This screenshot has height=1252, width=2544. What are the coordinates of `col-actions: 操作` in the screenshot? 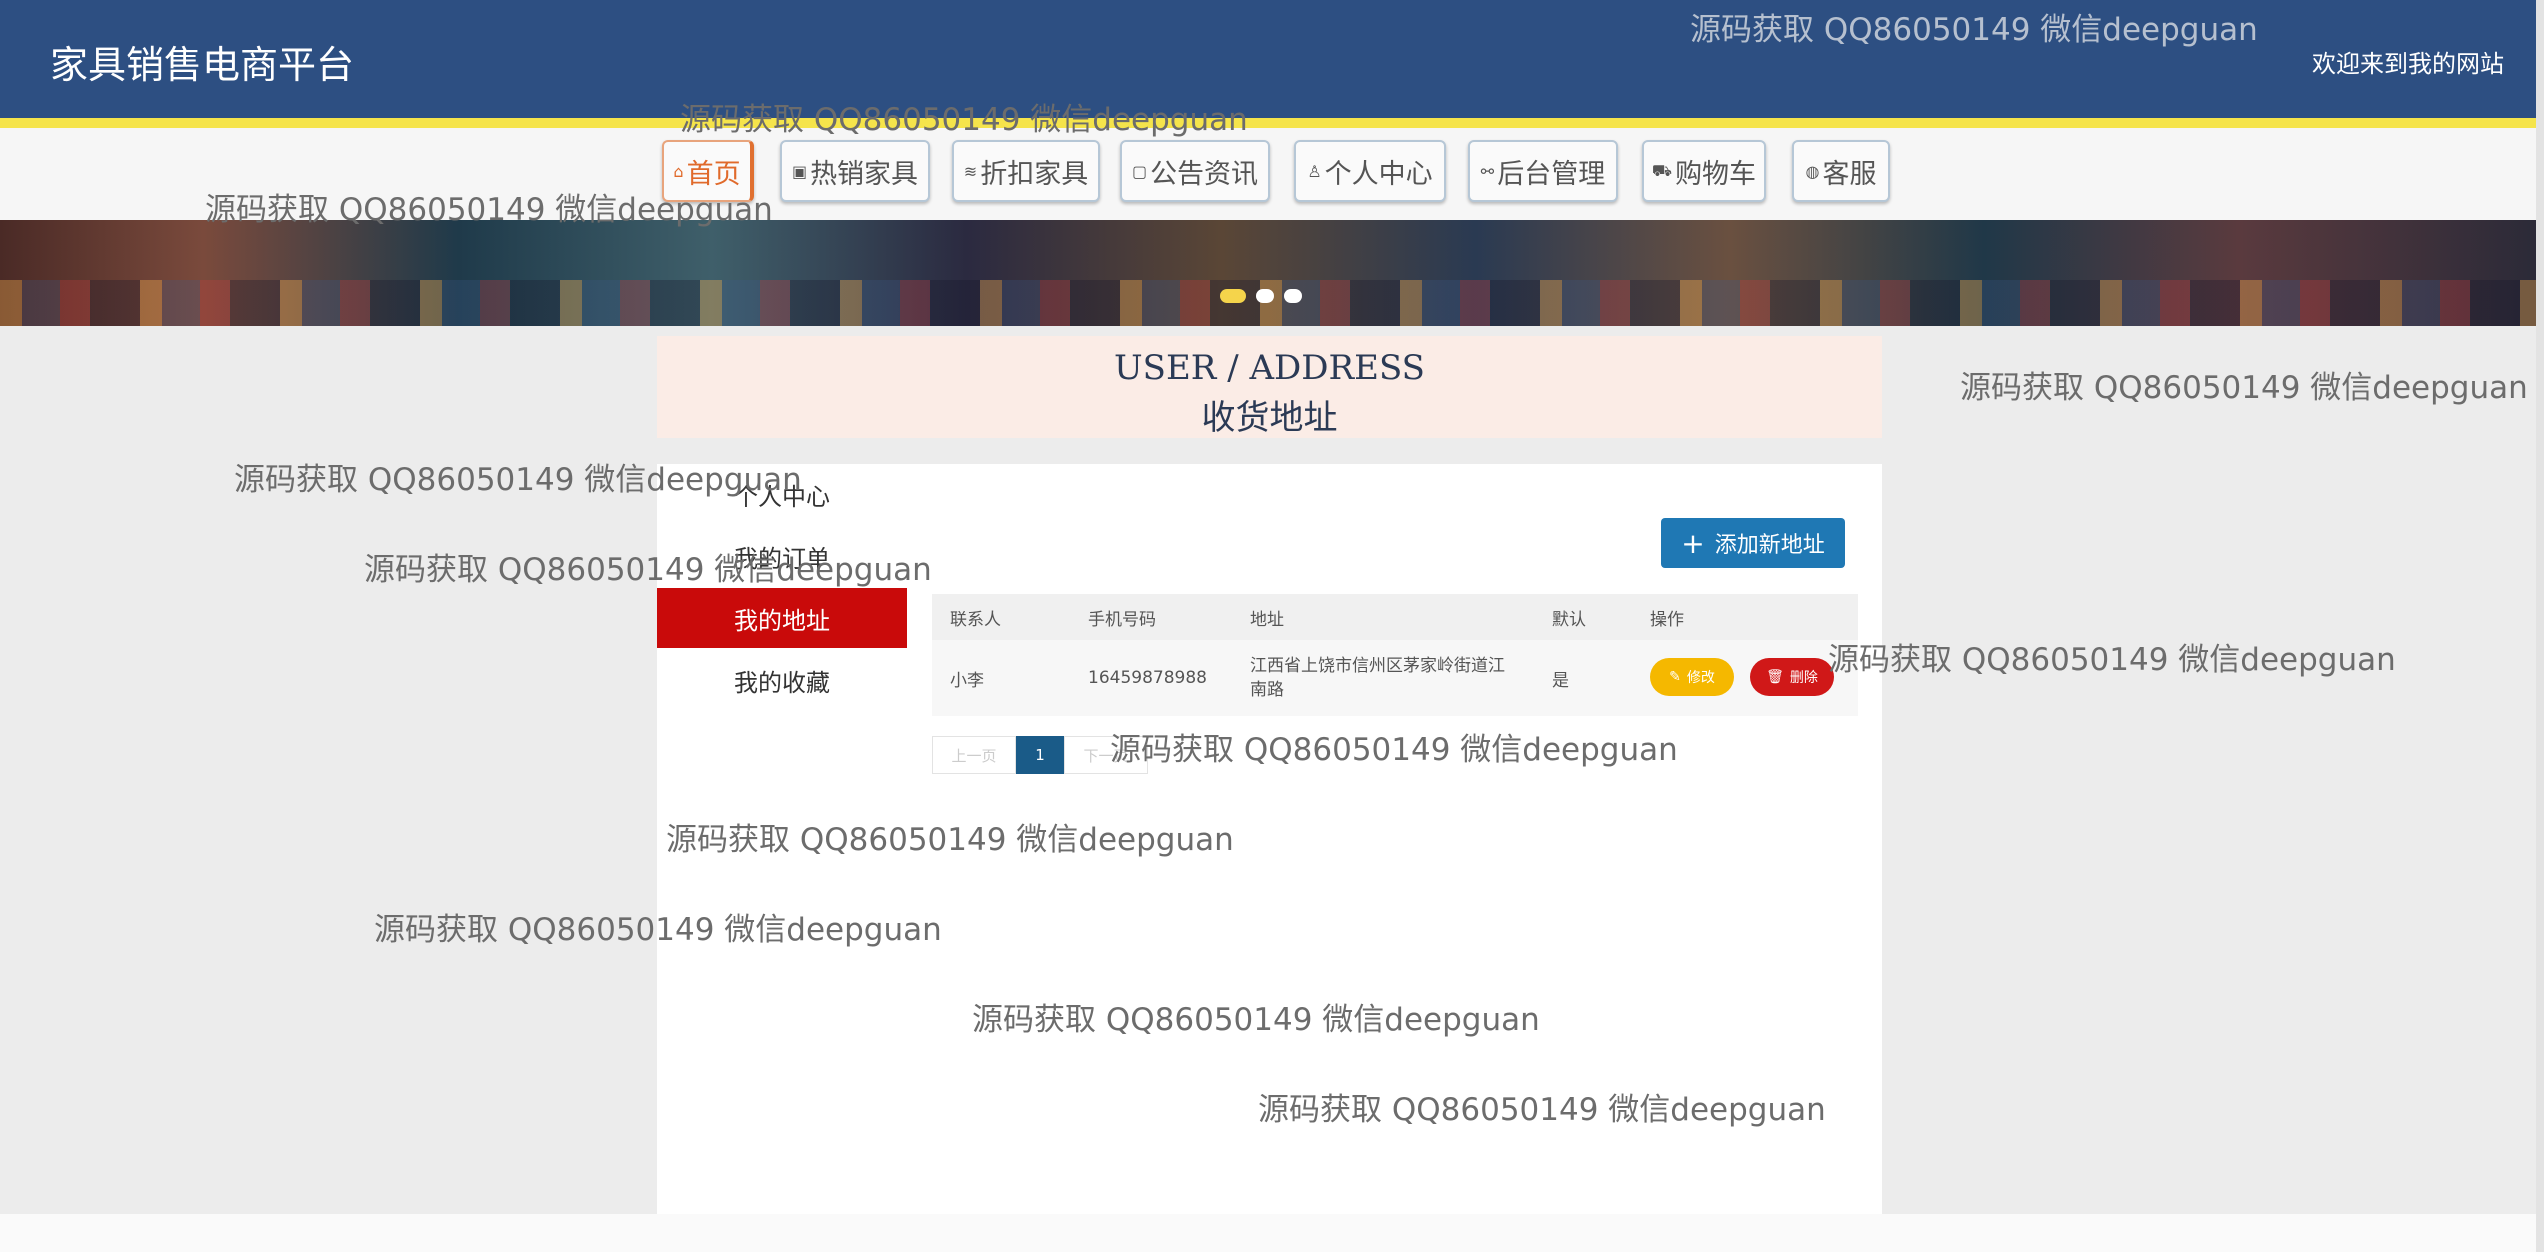 It's located at (1667, 619).